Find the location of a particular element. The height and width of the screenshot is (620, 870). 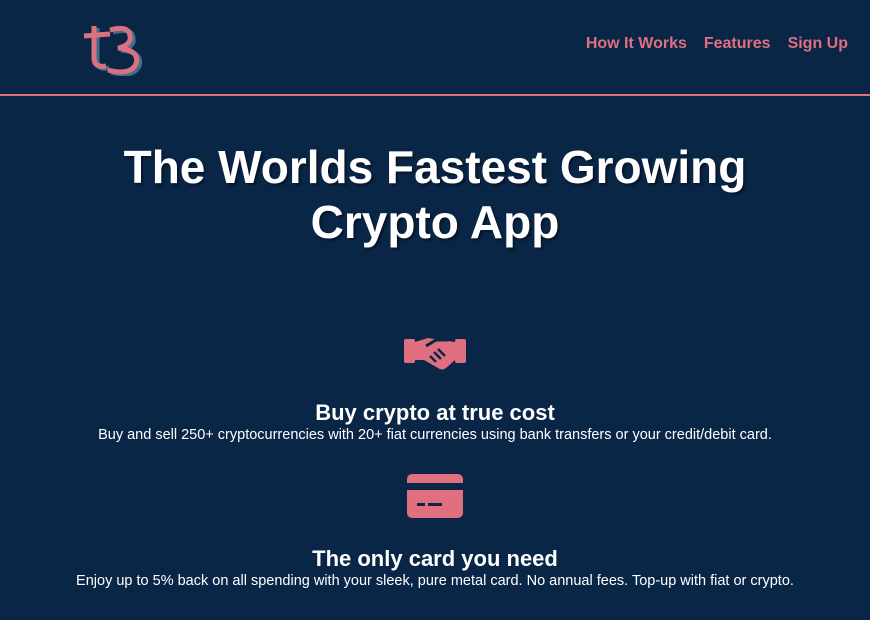

nav-how-it-works: How It Works is located at coordinates (636, 44).